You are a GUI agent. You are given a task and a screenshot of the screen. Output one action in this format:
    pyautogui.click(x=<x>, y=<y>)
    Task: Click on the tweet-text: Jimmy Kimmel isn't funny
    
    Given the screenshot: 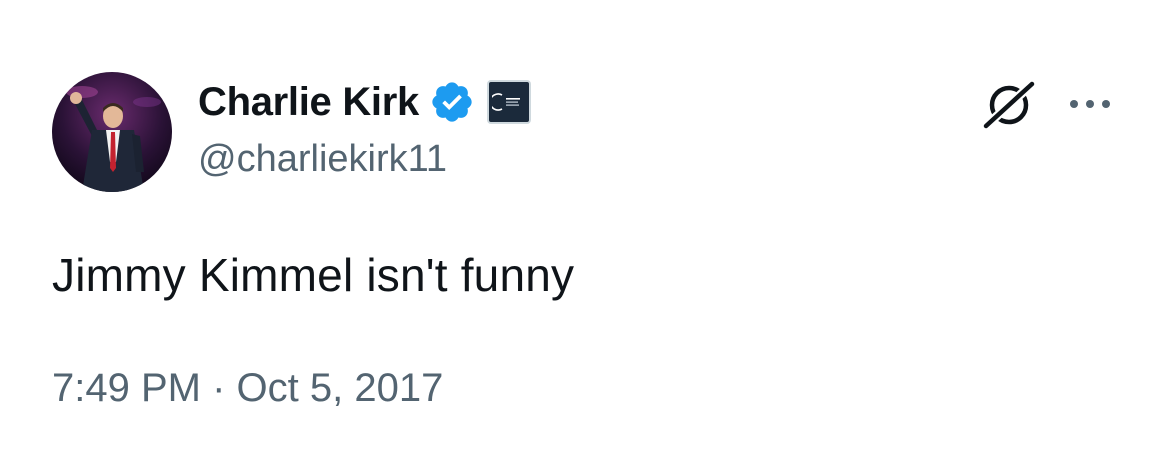 What is the action you would take?
    pyautogui.click(x=313, y=275)
    